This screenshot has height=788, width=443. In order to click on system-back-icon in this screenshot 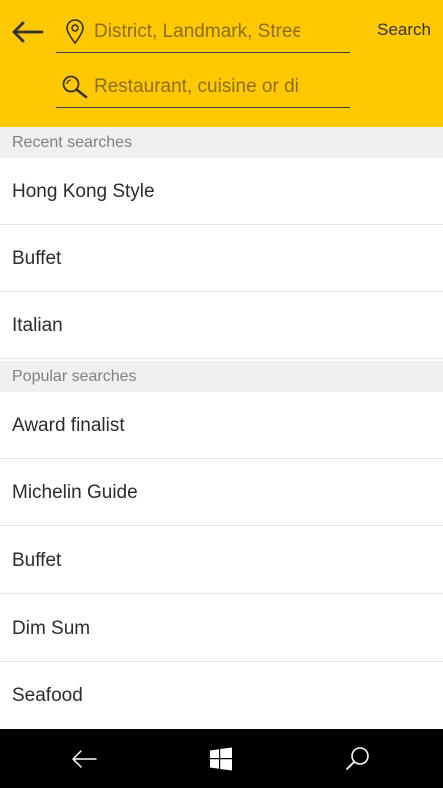, I will do `click(84, 758)`.